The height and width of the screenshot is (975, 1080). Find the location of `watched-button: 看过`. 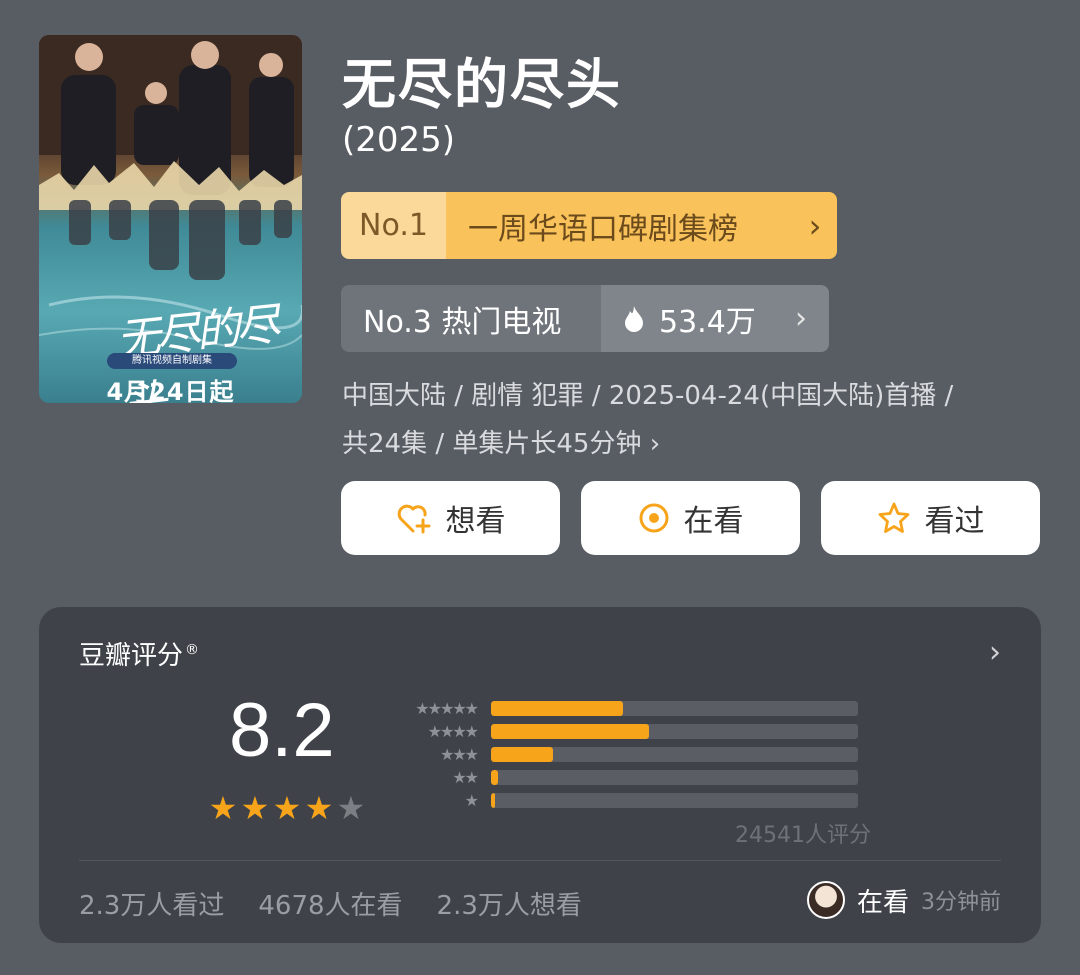

watched-button: 看过 is located at coordinates (930, 518).